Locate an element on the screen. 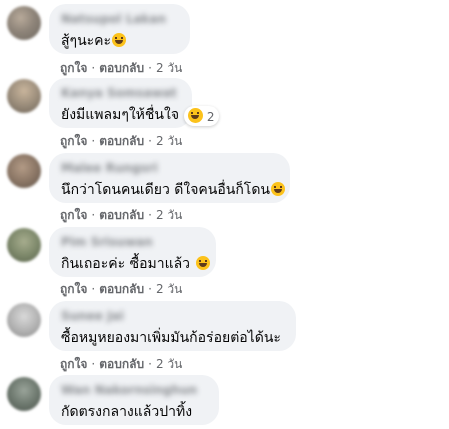 Image resolution: width=449 pixels, height=429 pixels. comment-bubble: Wan Nakornsinghun กัดตรงกลางแล้วปาทิ้ง is located at coordinates (134, 400).